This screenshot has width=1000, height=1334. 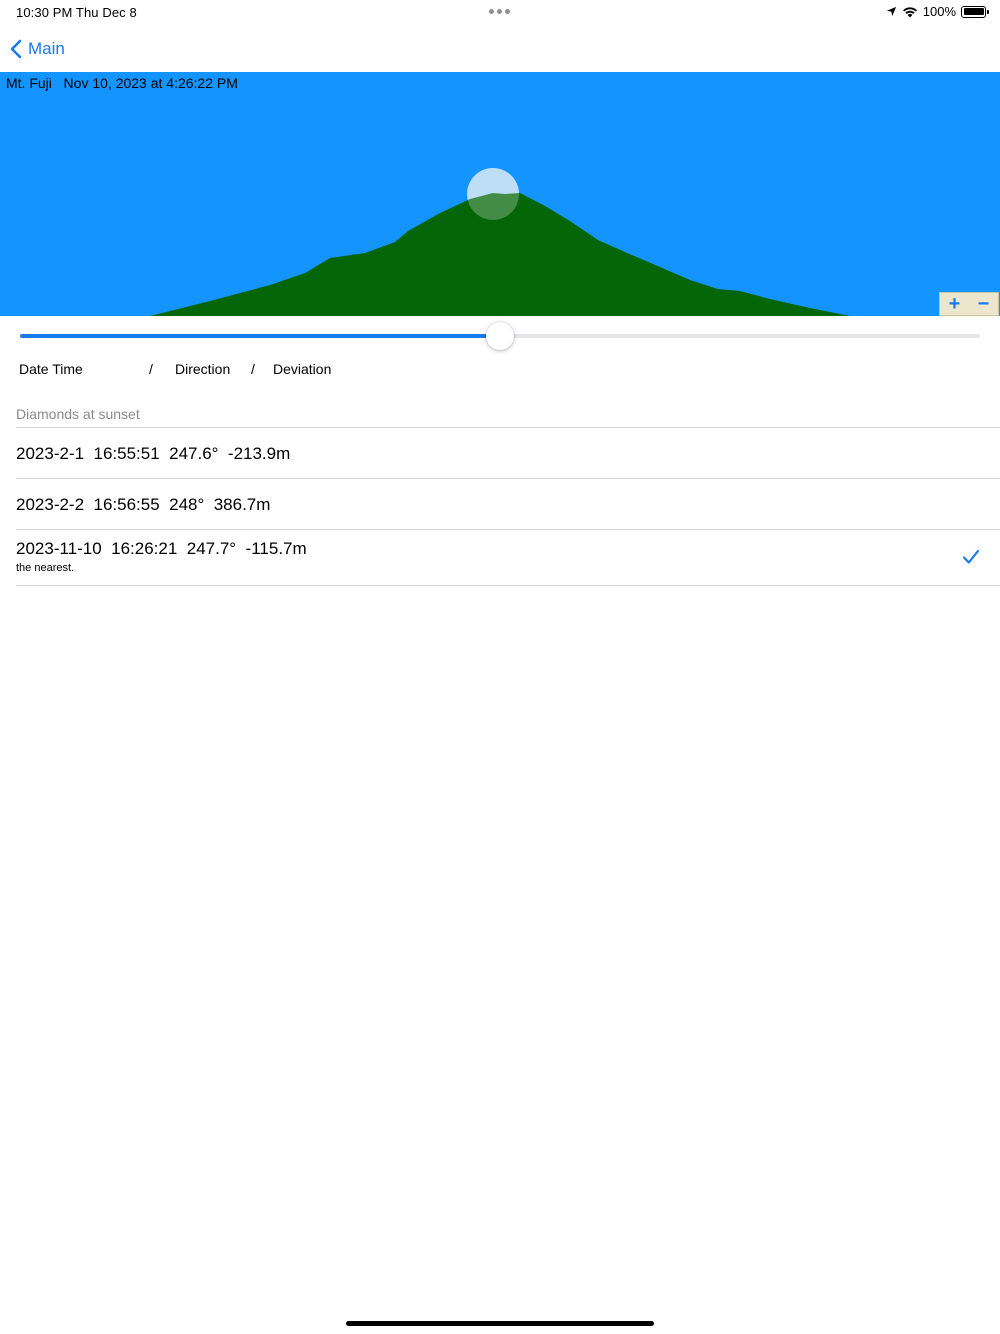 I want to click on list-item: 2023-2-2 16:56:55 248° 386.7m, so click(x=500, y=504).